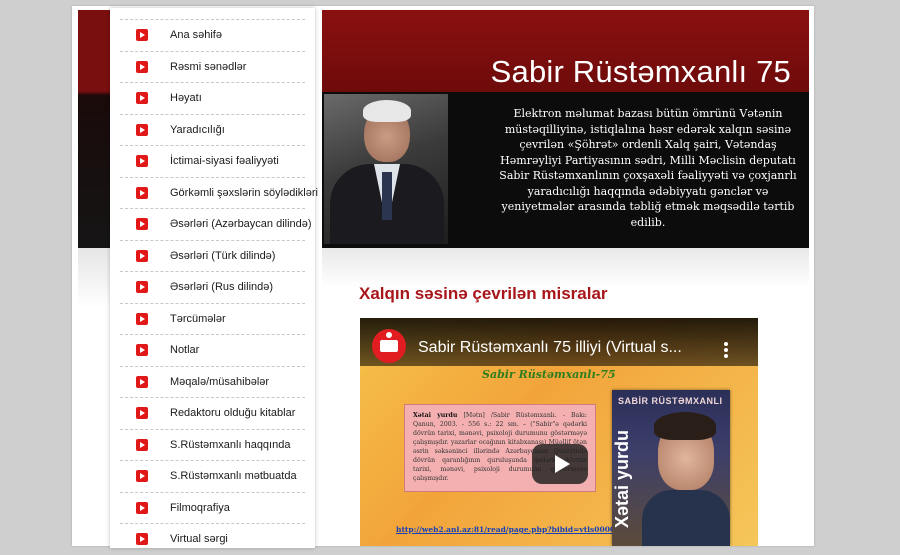 The image size is (900, 555). What do you see at coordinates (435, 415) in the screenshot?
I see `slide-entry-title: Xətai yurdu` at bounding box center [435, 415].